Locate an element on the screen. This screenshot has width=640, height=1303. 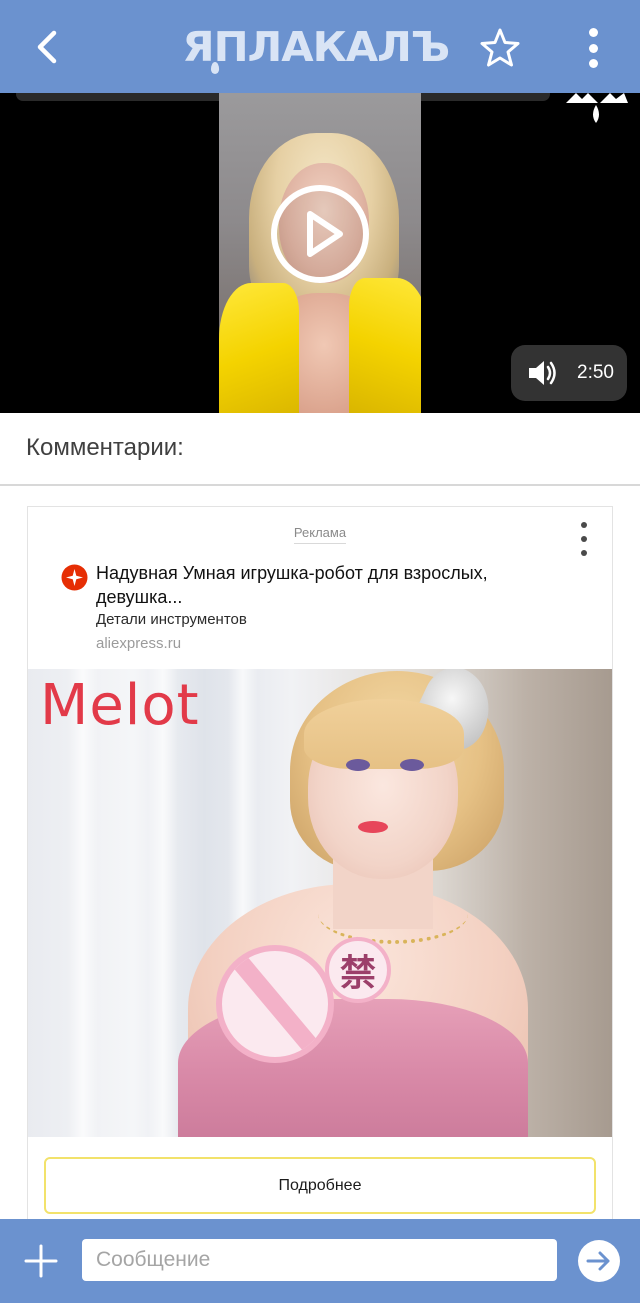
ad-label: Реклама is located at coordinates (320, 534).